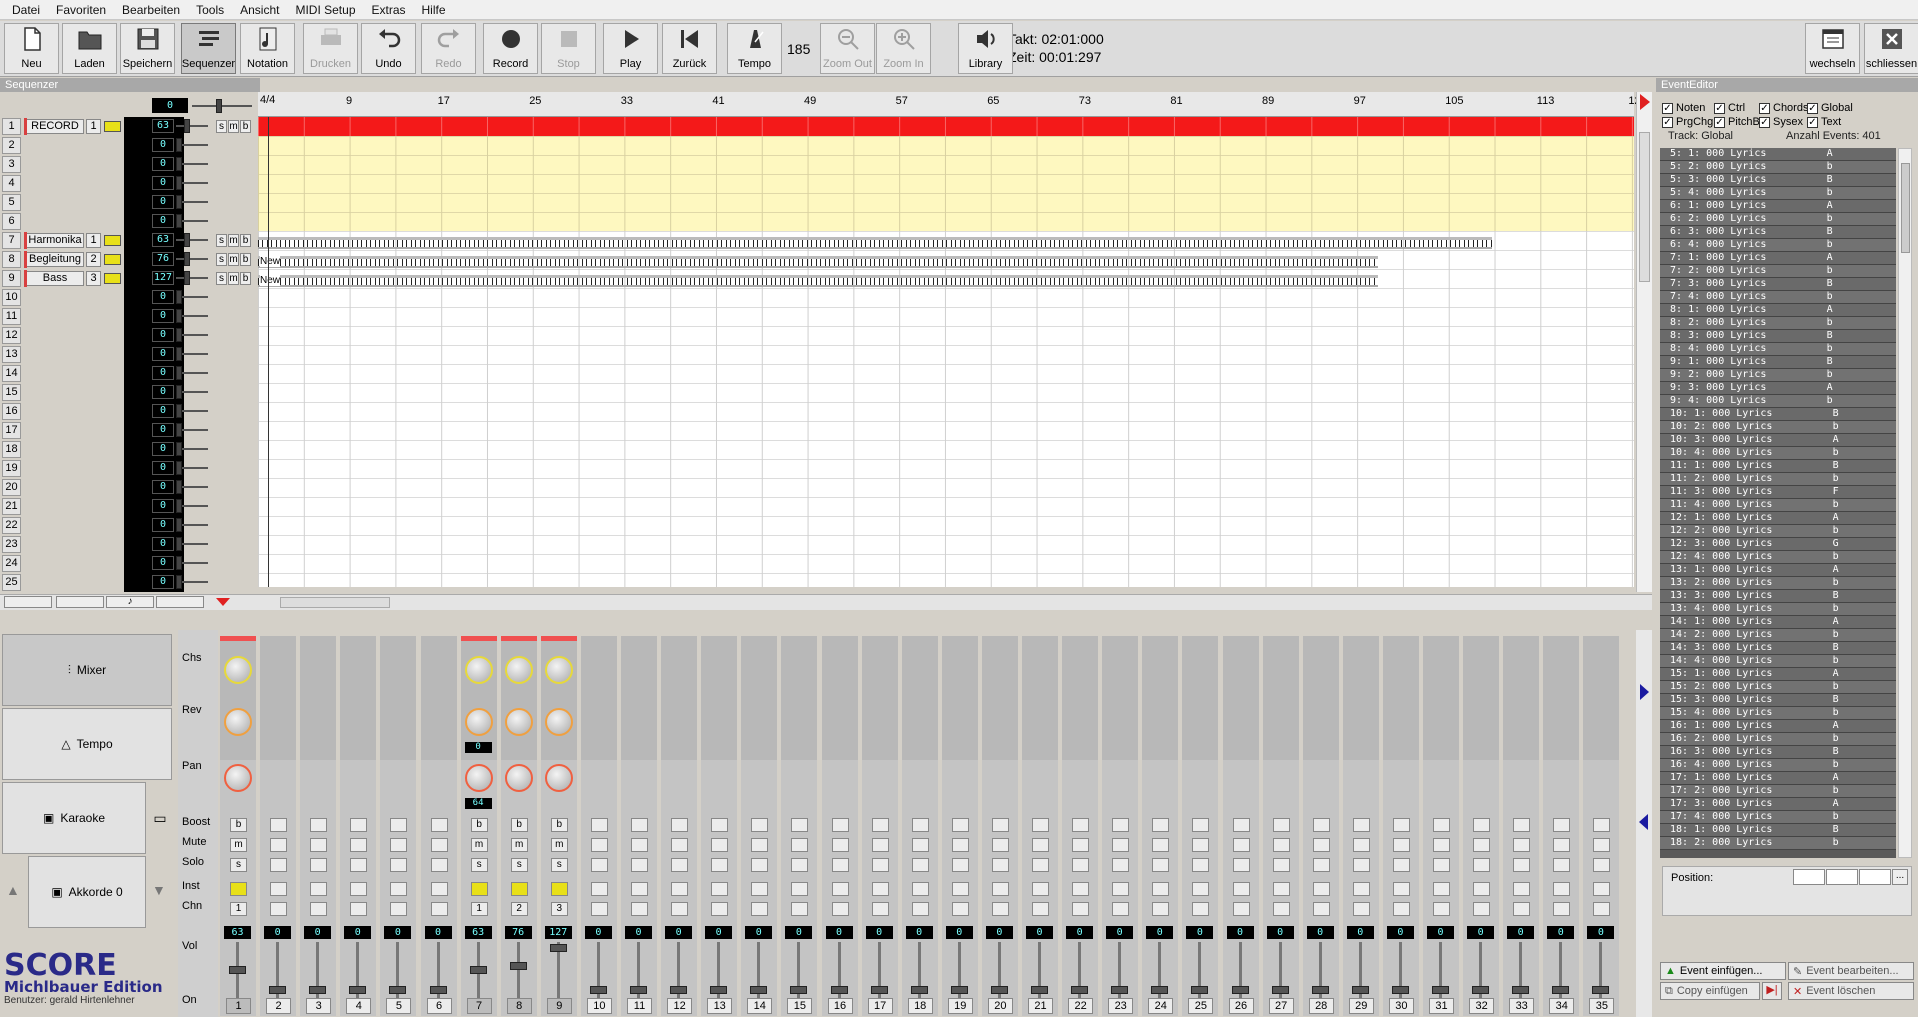  What do you see at coordinates (1764, 122) in the screenshot?
I see `checkbox-box: ✓` at bounding box center [1764, 122].